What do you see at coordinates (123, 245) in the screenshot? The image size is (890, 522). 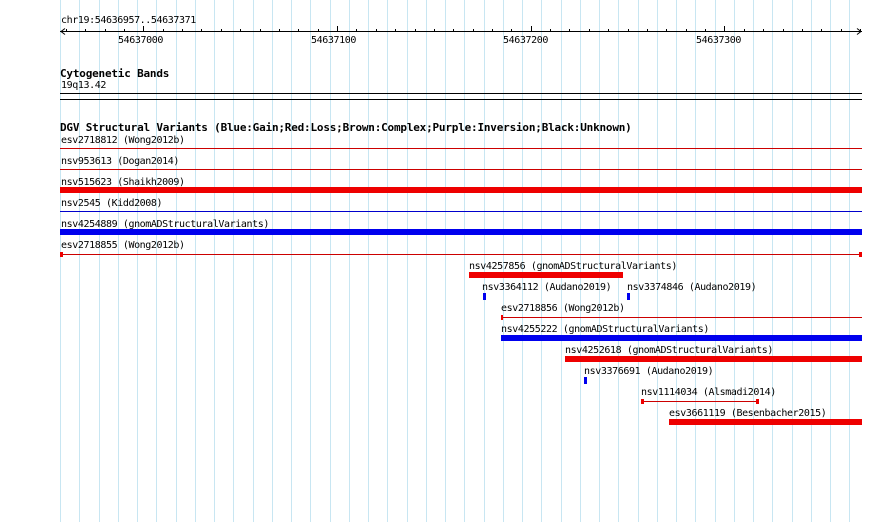 I see `sv-label-esv2718855: esv2718855 (Wong2012b)` at bounding box center [123, 245].